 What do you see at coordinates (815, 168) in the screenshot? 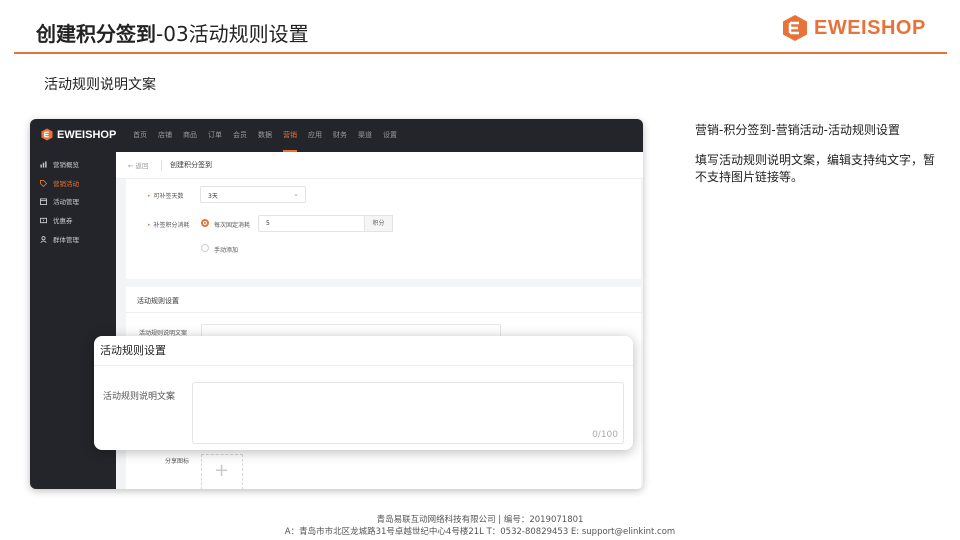
I see `note-description: 填写活动规则说明文案，编辑支持纯文字，暂不支持图片链接等。` at bounding box center [815, 168].